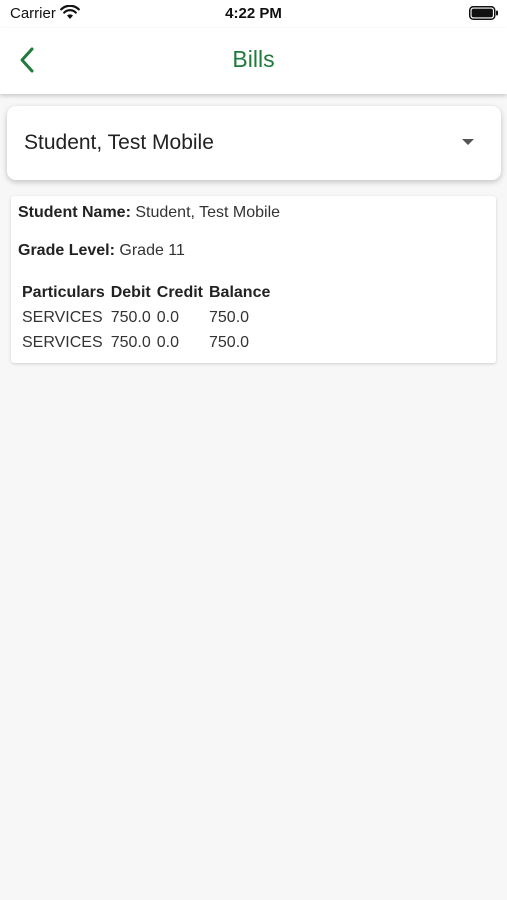 The width and height of the screenshot is (507, 900). I want to click on status-bar: Carrier 4:22 PM, so click(253, 14).